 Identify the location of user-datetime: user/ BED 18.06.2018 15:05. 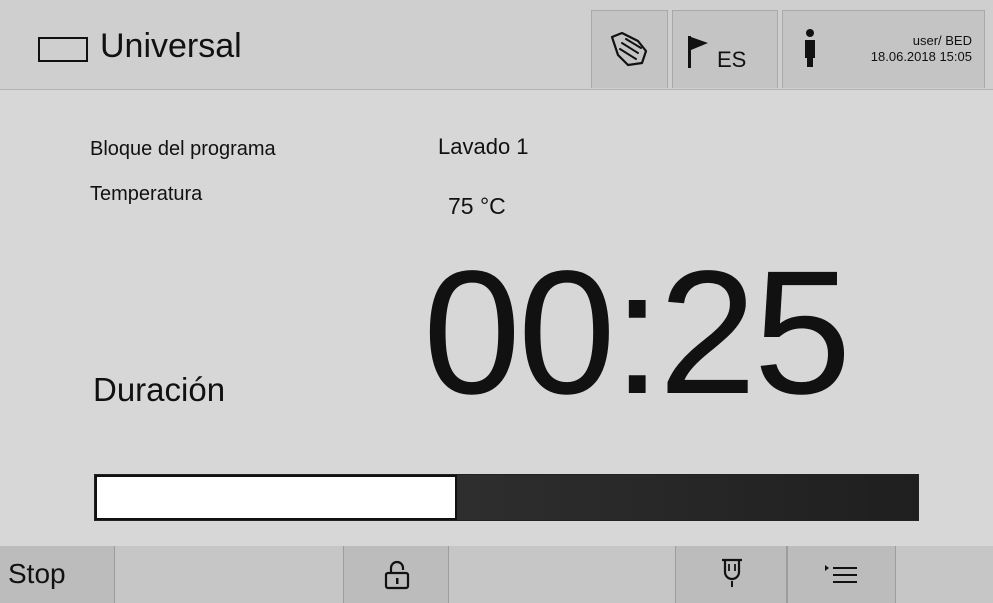
(921, 49).